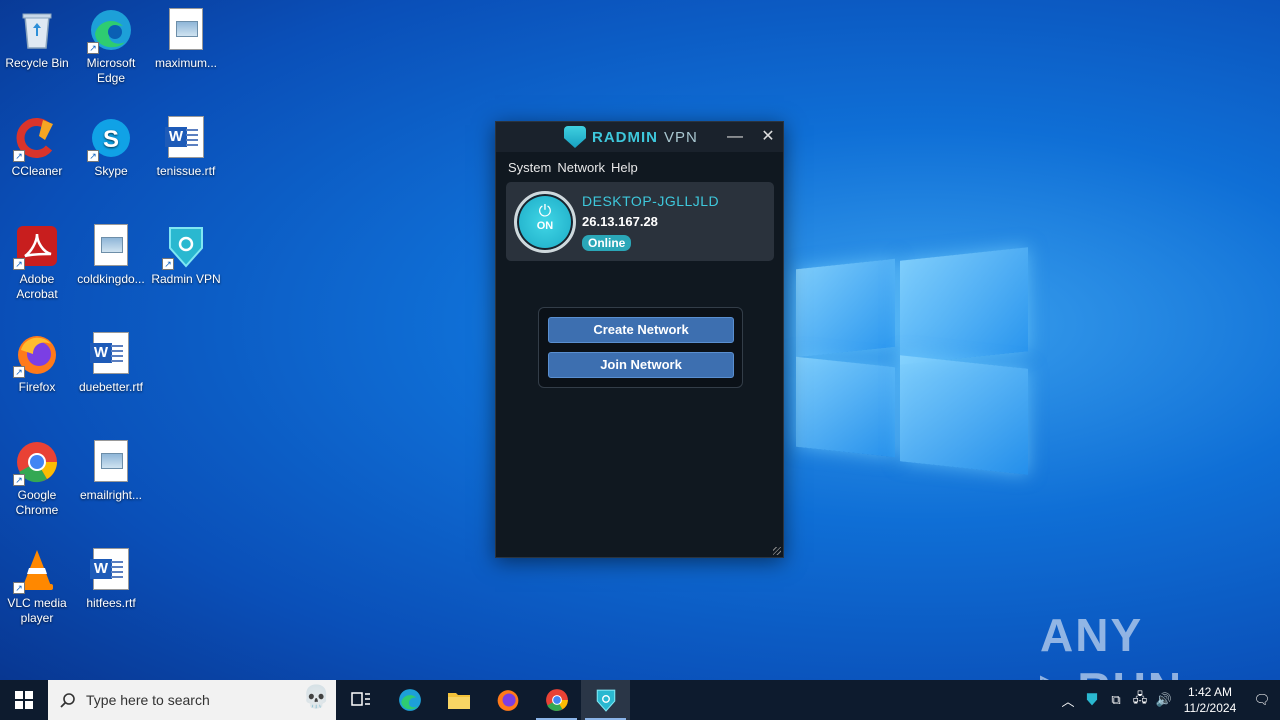  Describe the element at coordinates (148, 700) in the screenshot. I see `search-placeholder: Type here to search` at that location.